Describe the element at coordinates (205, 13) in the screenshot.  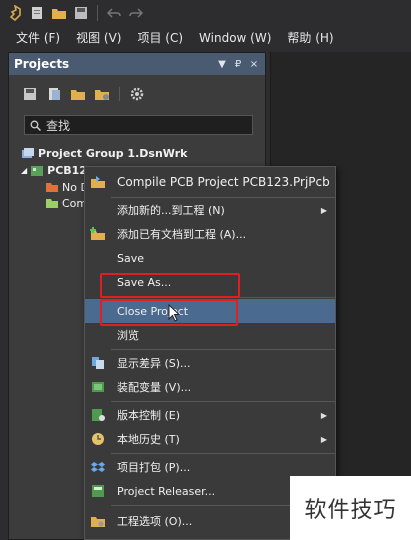
I see `main-toolbar` at that location.